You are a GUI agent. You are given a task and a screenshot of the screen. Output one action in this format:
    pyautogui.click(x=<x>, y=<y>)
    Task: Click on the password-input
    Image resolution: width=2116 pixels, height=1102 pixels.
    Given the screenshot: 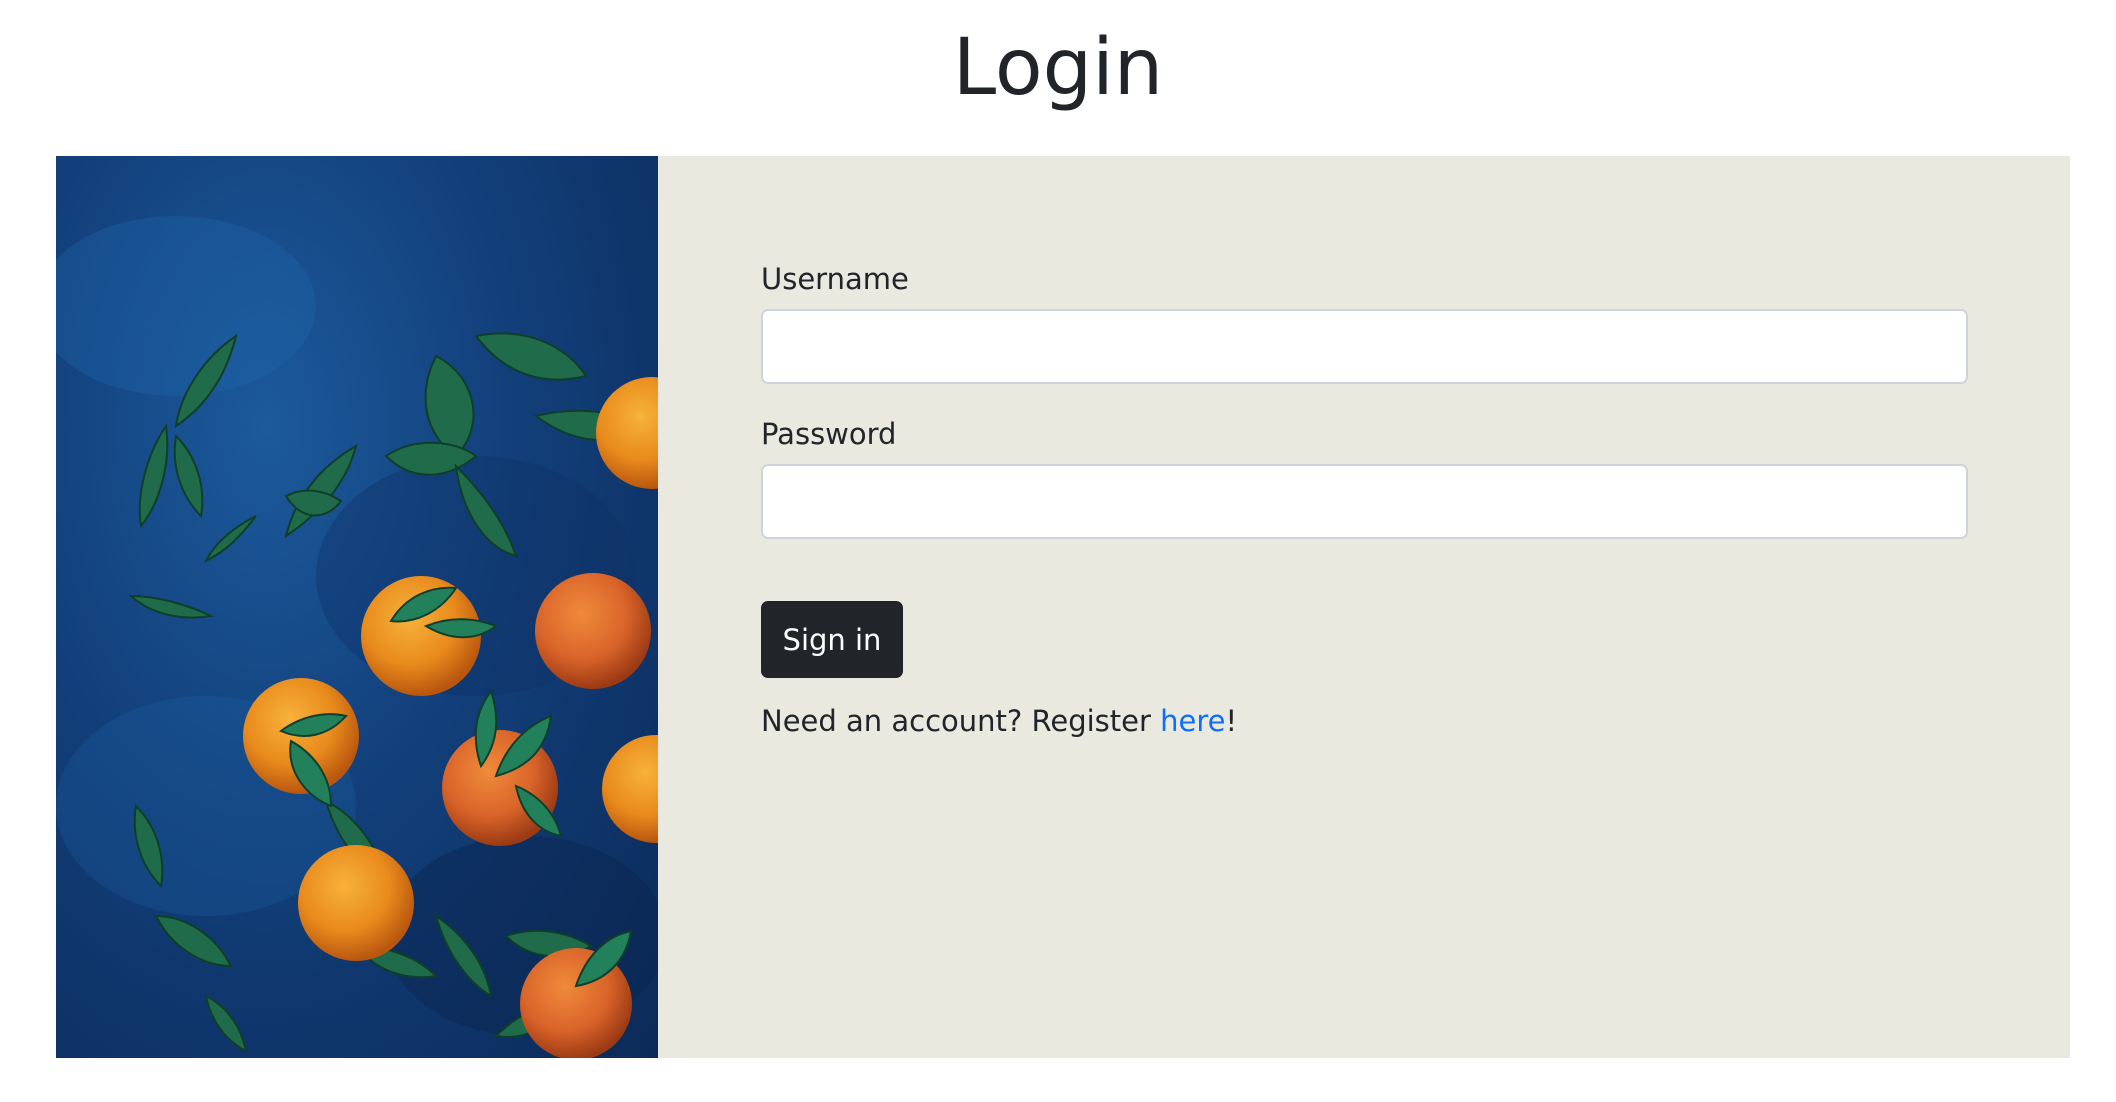 What is the action you would take?
    pyautogui.click(x=1364, y=501)
    